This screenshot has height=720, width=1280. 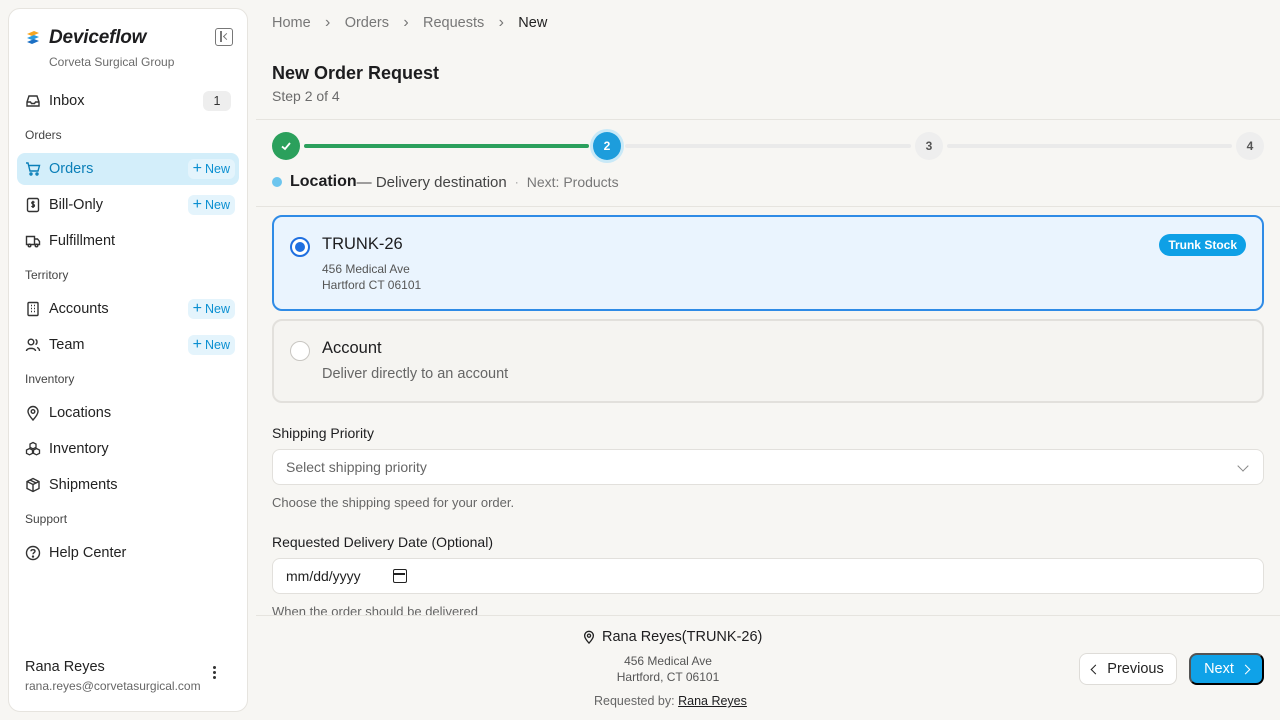 I want to click on location-subtitle: Deliver directly to an account, so click(x=415, y=374).